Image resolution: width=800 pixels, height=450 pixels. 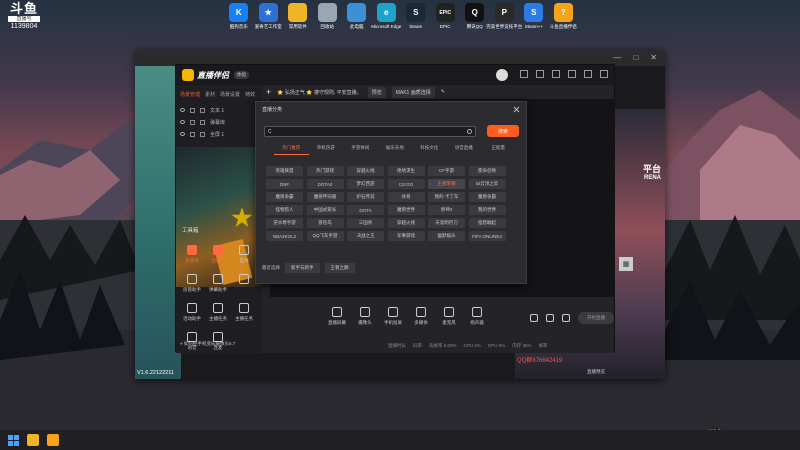 I want to click on toolbox-item, so click(x=244, y=283).